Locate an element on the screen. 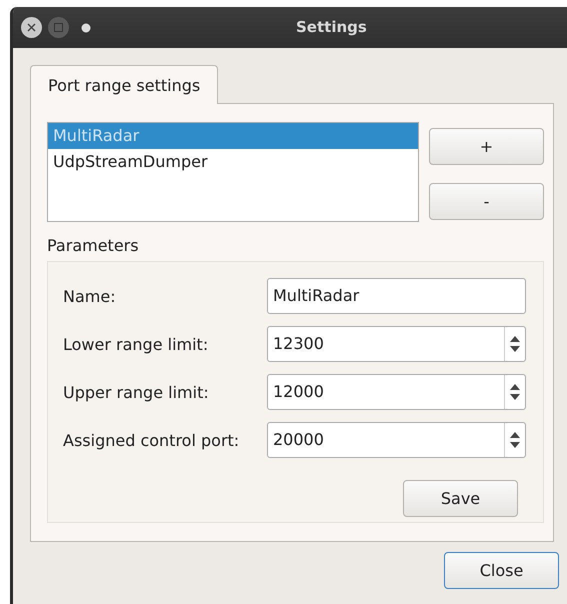 The width and height of the screenshot is (567, 604). field-label: Lower range limit: is located at coordinates (135, 344).